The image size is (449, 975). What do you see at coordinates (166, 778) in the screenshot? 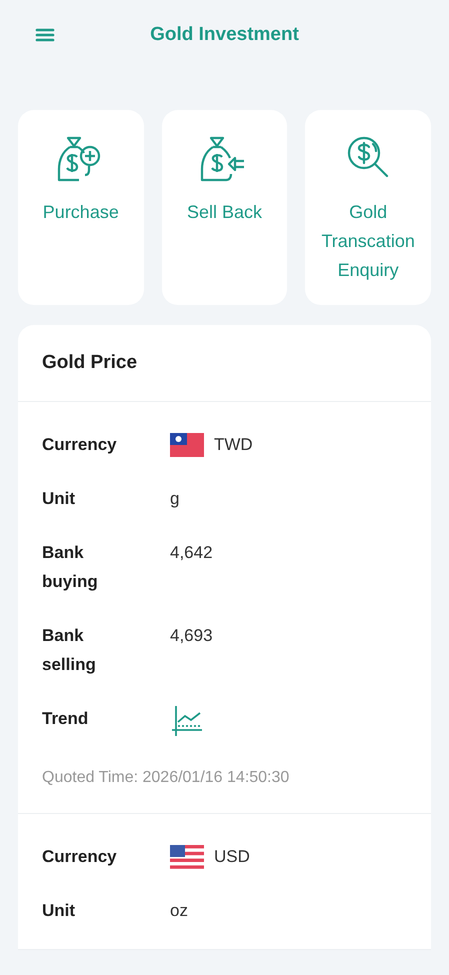
I see `quoted-time: Quoted Time: 2026/01/16 14:50:30` at bounding box center [166, 778].